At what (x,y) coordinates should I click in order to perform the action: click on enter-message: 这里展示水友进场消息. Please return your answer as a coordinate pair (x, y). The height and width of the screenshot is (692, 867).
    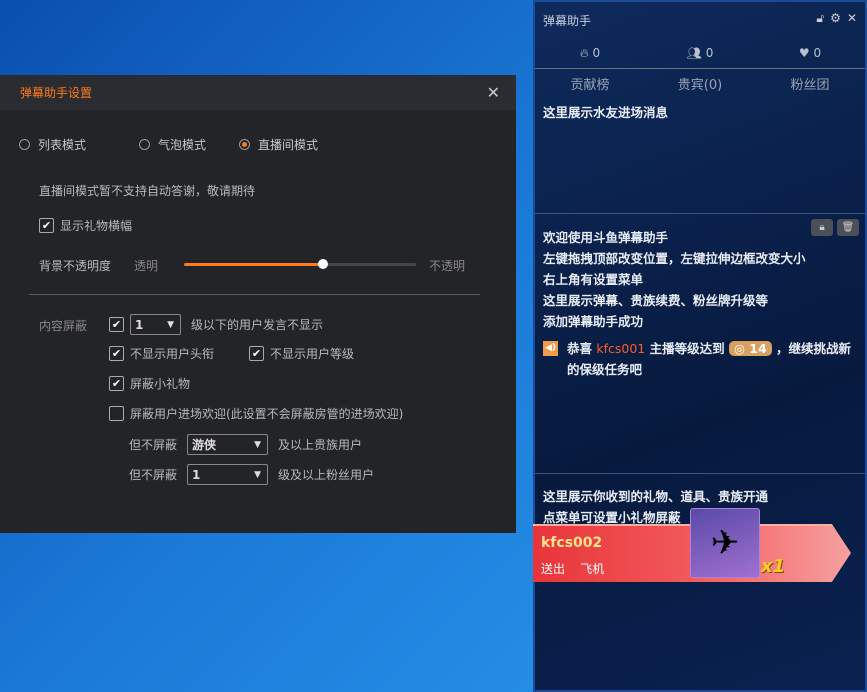
    Looking at the image, I should click on (606, 112).